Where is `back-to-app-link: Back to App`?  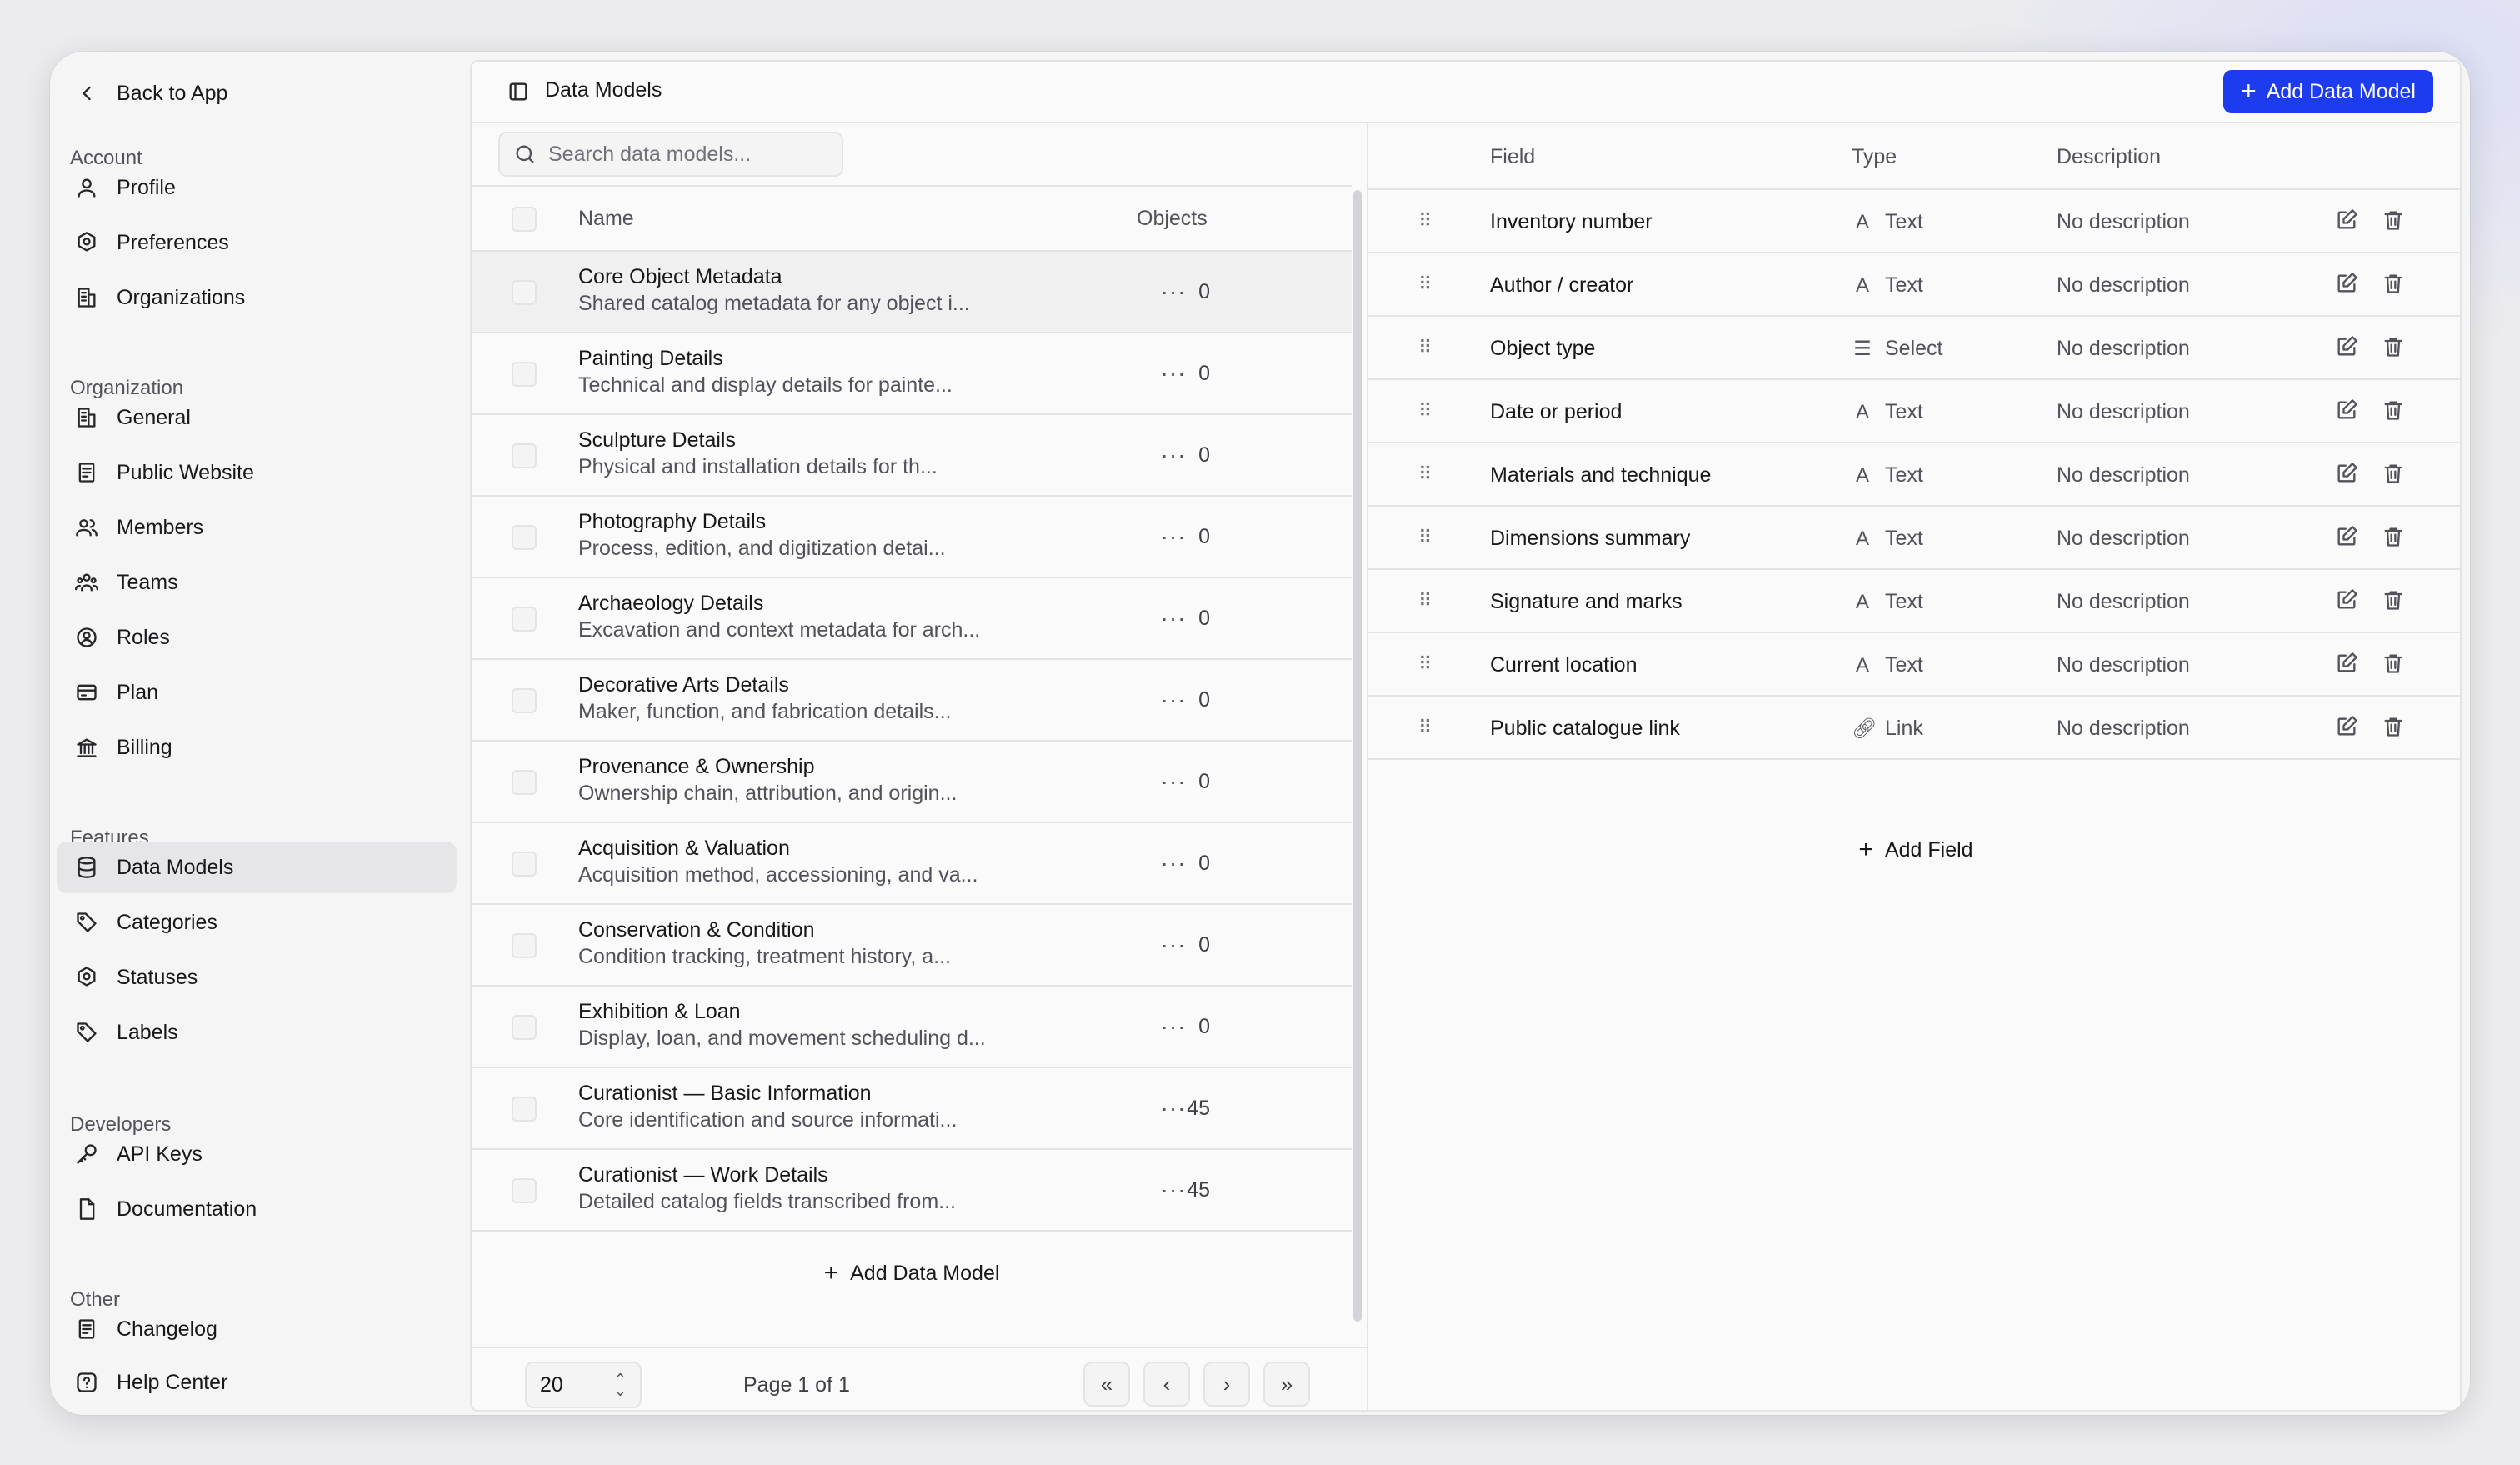 back-to-app-link: Back to App is located at coordinates (253, 93).